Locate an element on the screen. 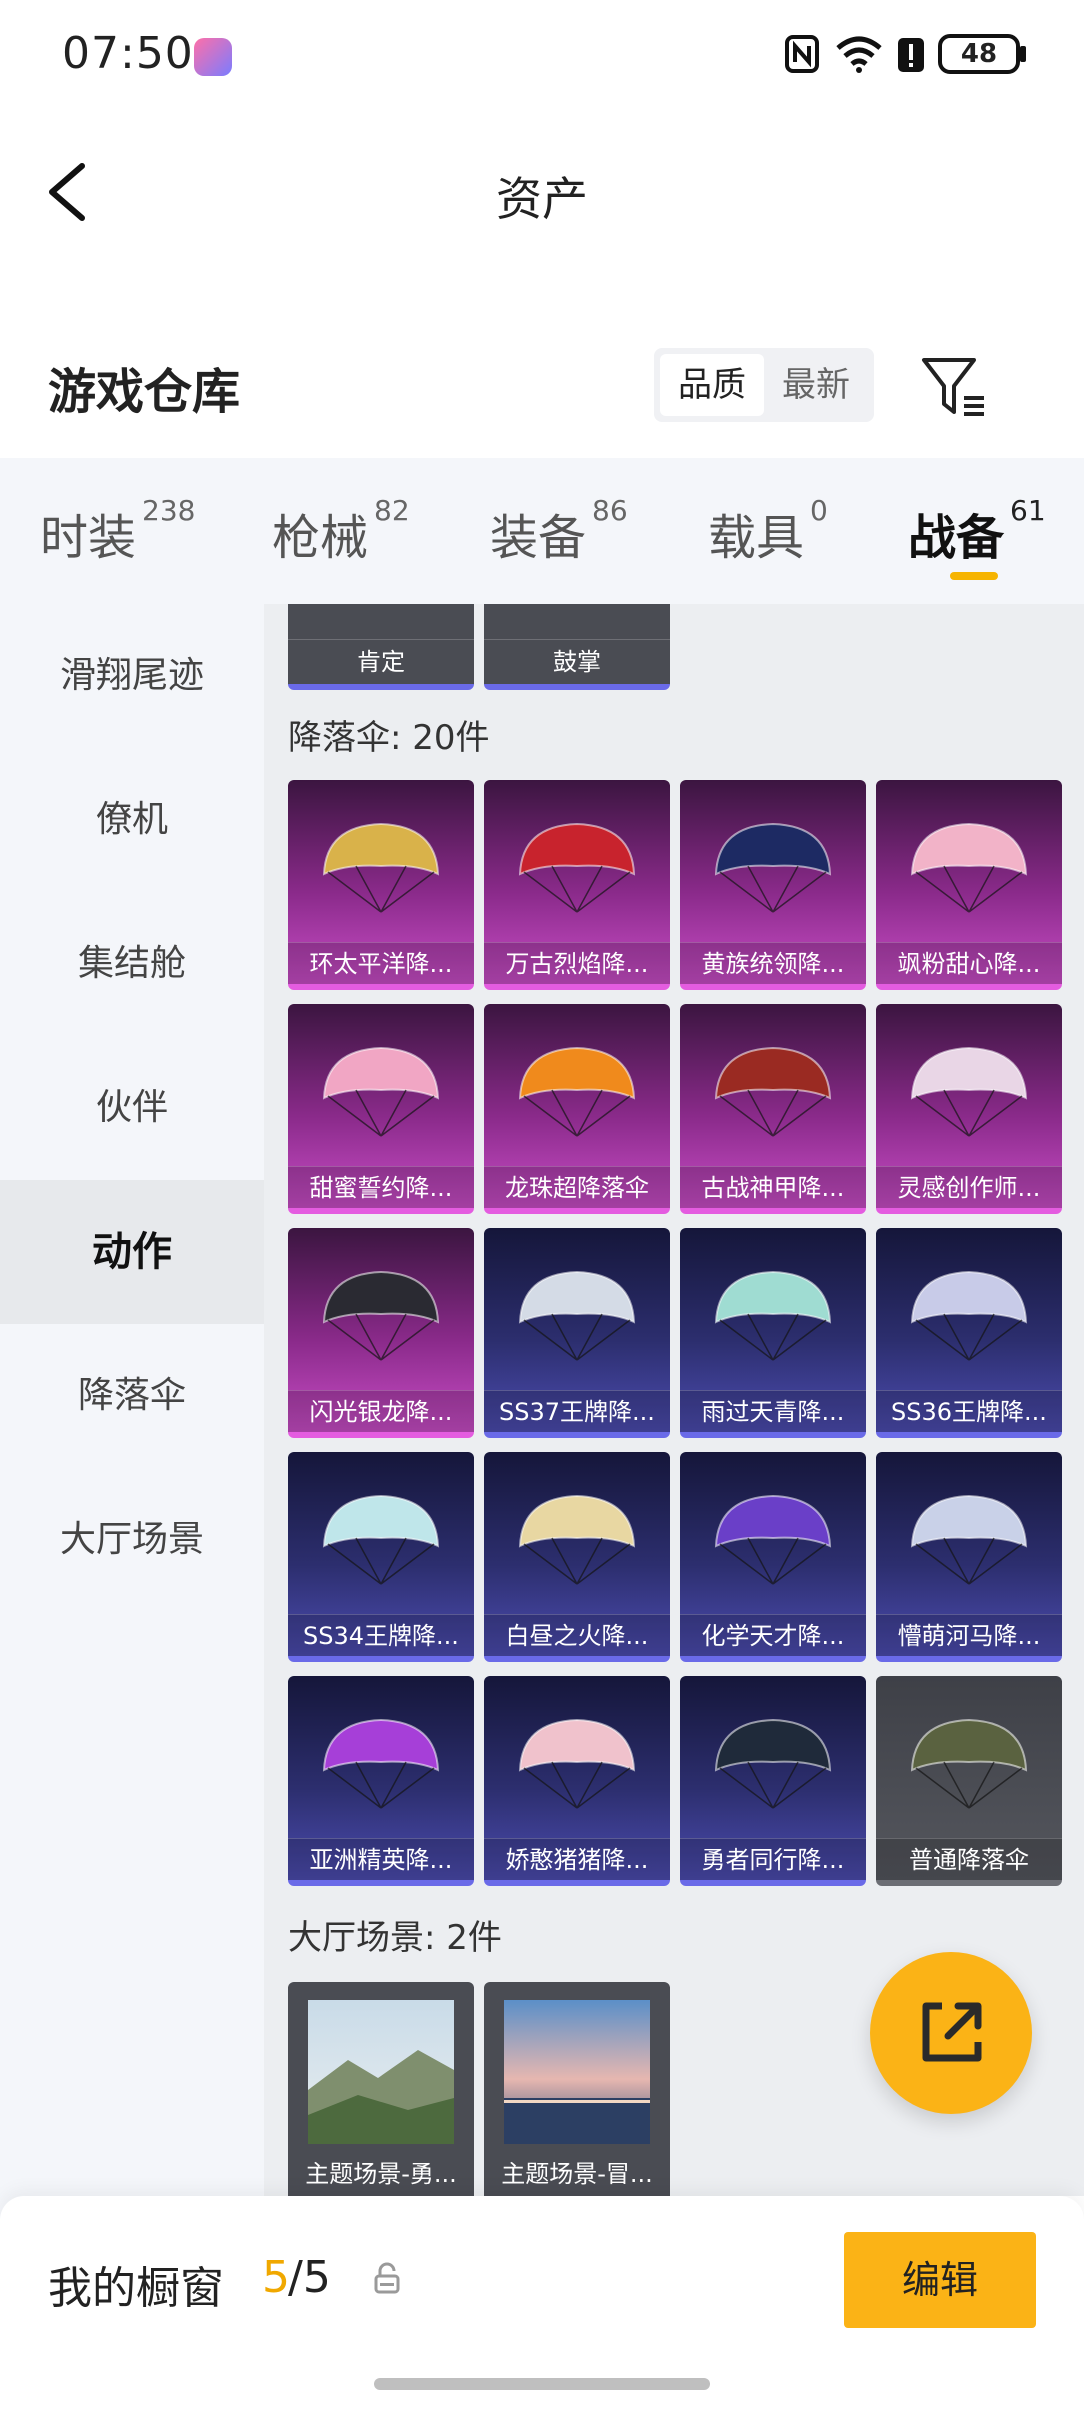 The height and width of the screenshot is (2412, 1084). sidebar-item-companion: 伙伴 is located at coordinates (132, 1108).